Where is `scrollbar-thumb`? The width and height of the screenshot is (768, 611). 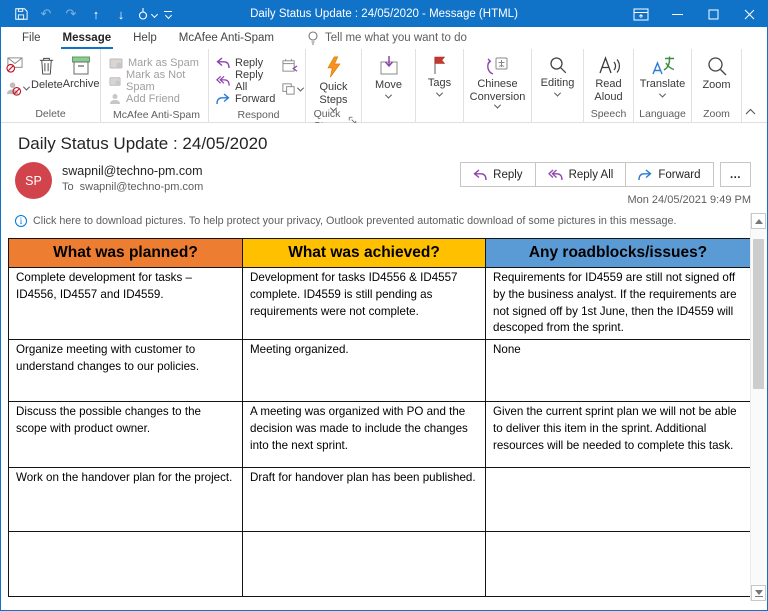
scrollbar-thumb is located at coordinates (758, 314).